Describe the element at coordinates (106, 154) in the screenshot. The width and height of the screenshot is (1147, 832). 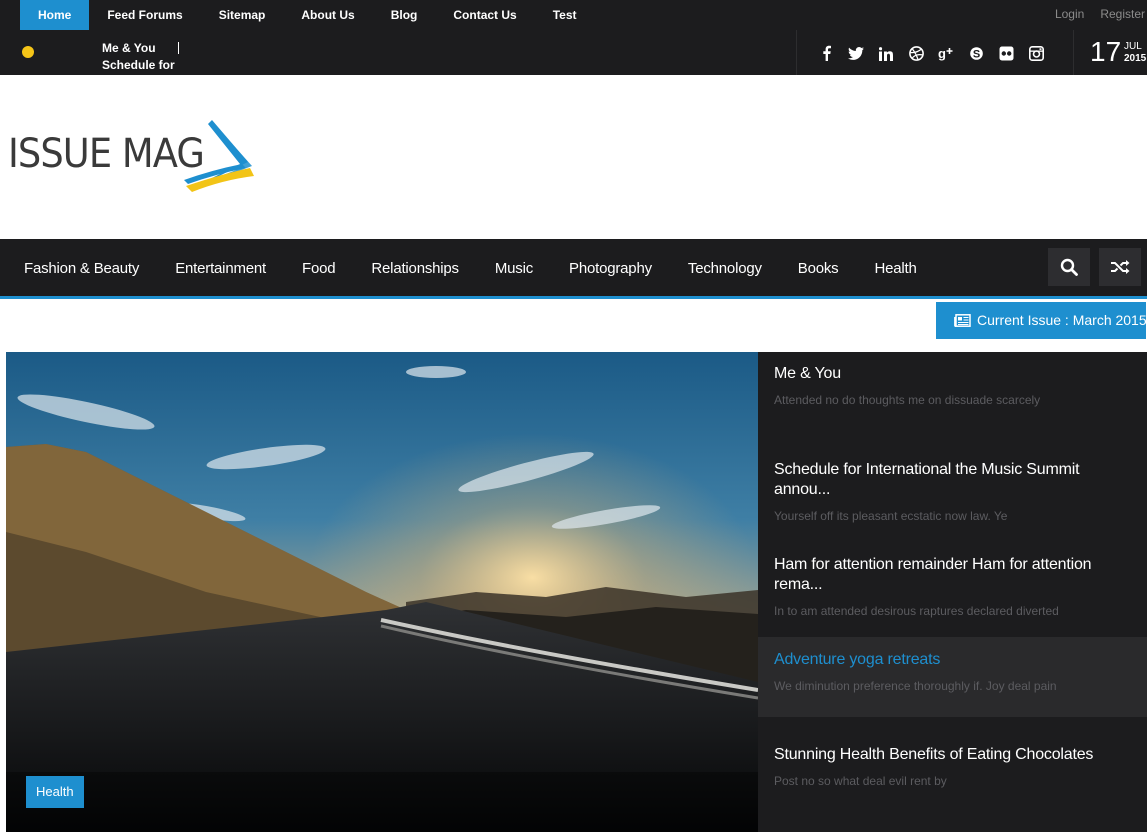
I see `logo-text: ISSUE MAG` at that location.